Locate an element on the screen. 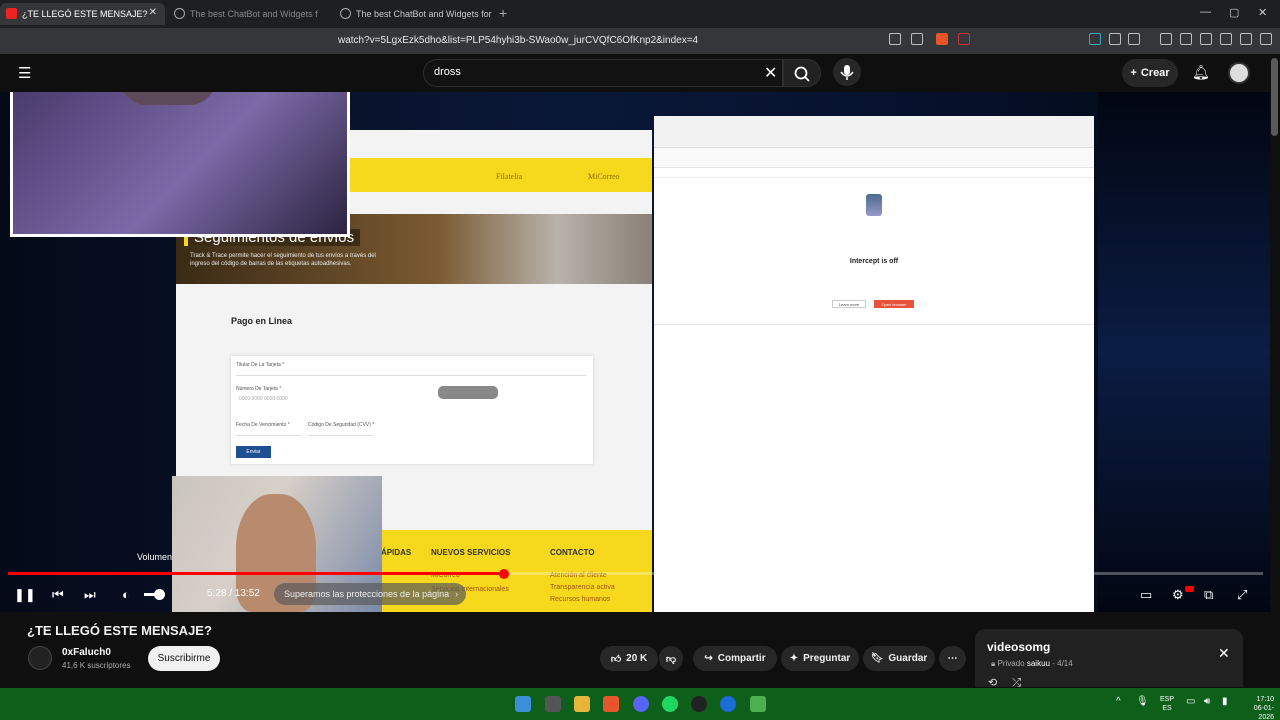 The height and width of the screenshot is (720, 1280). speaker-icon: 🔊︎ is located at coordinates (1207, 701).